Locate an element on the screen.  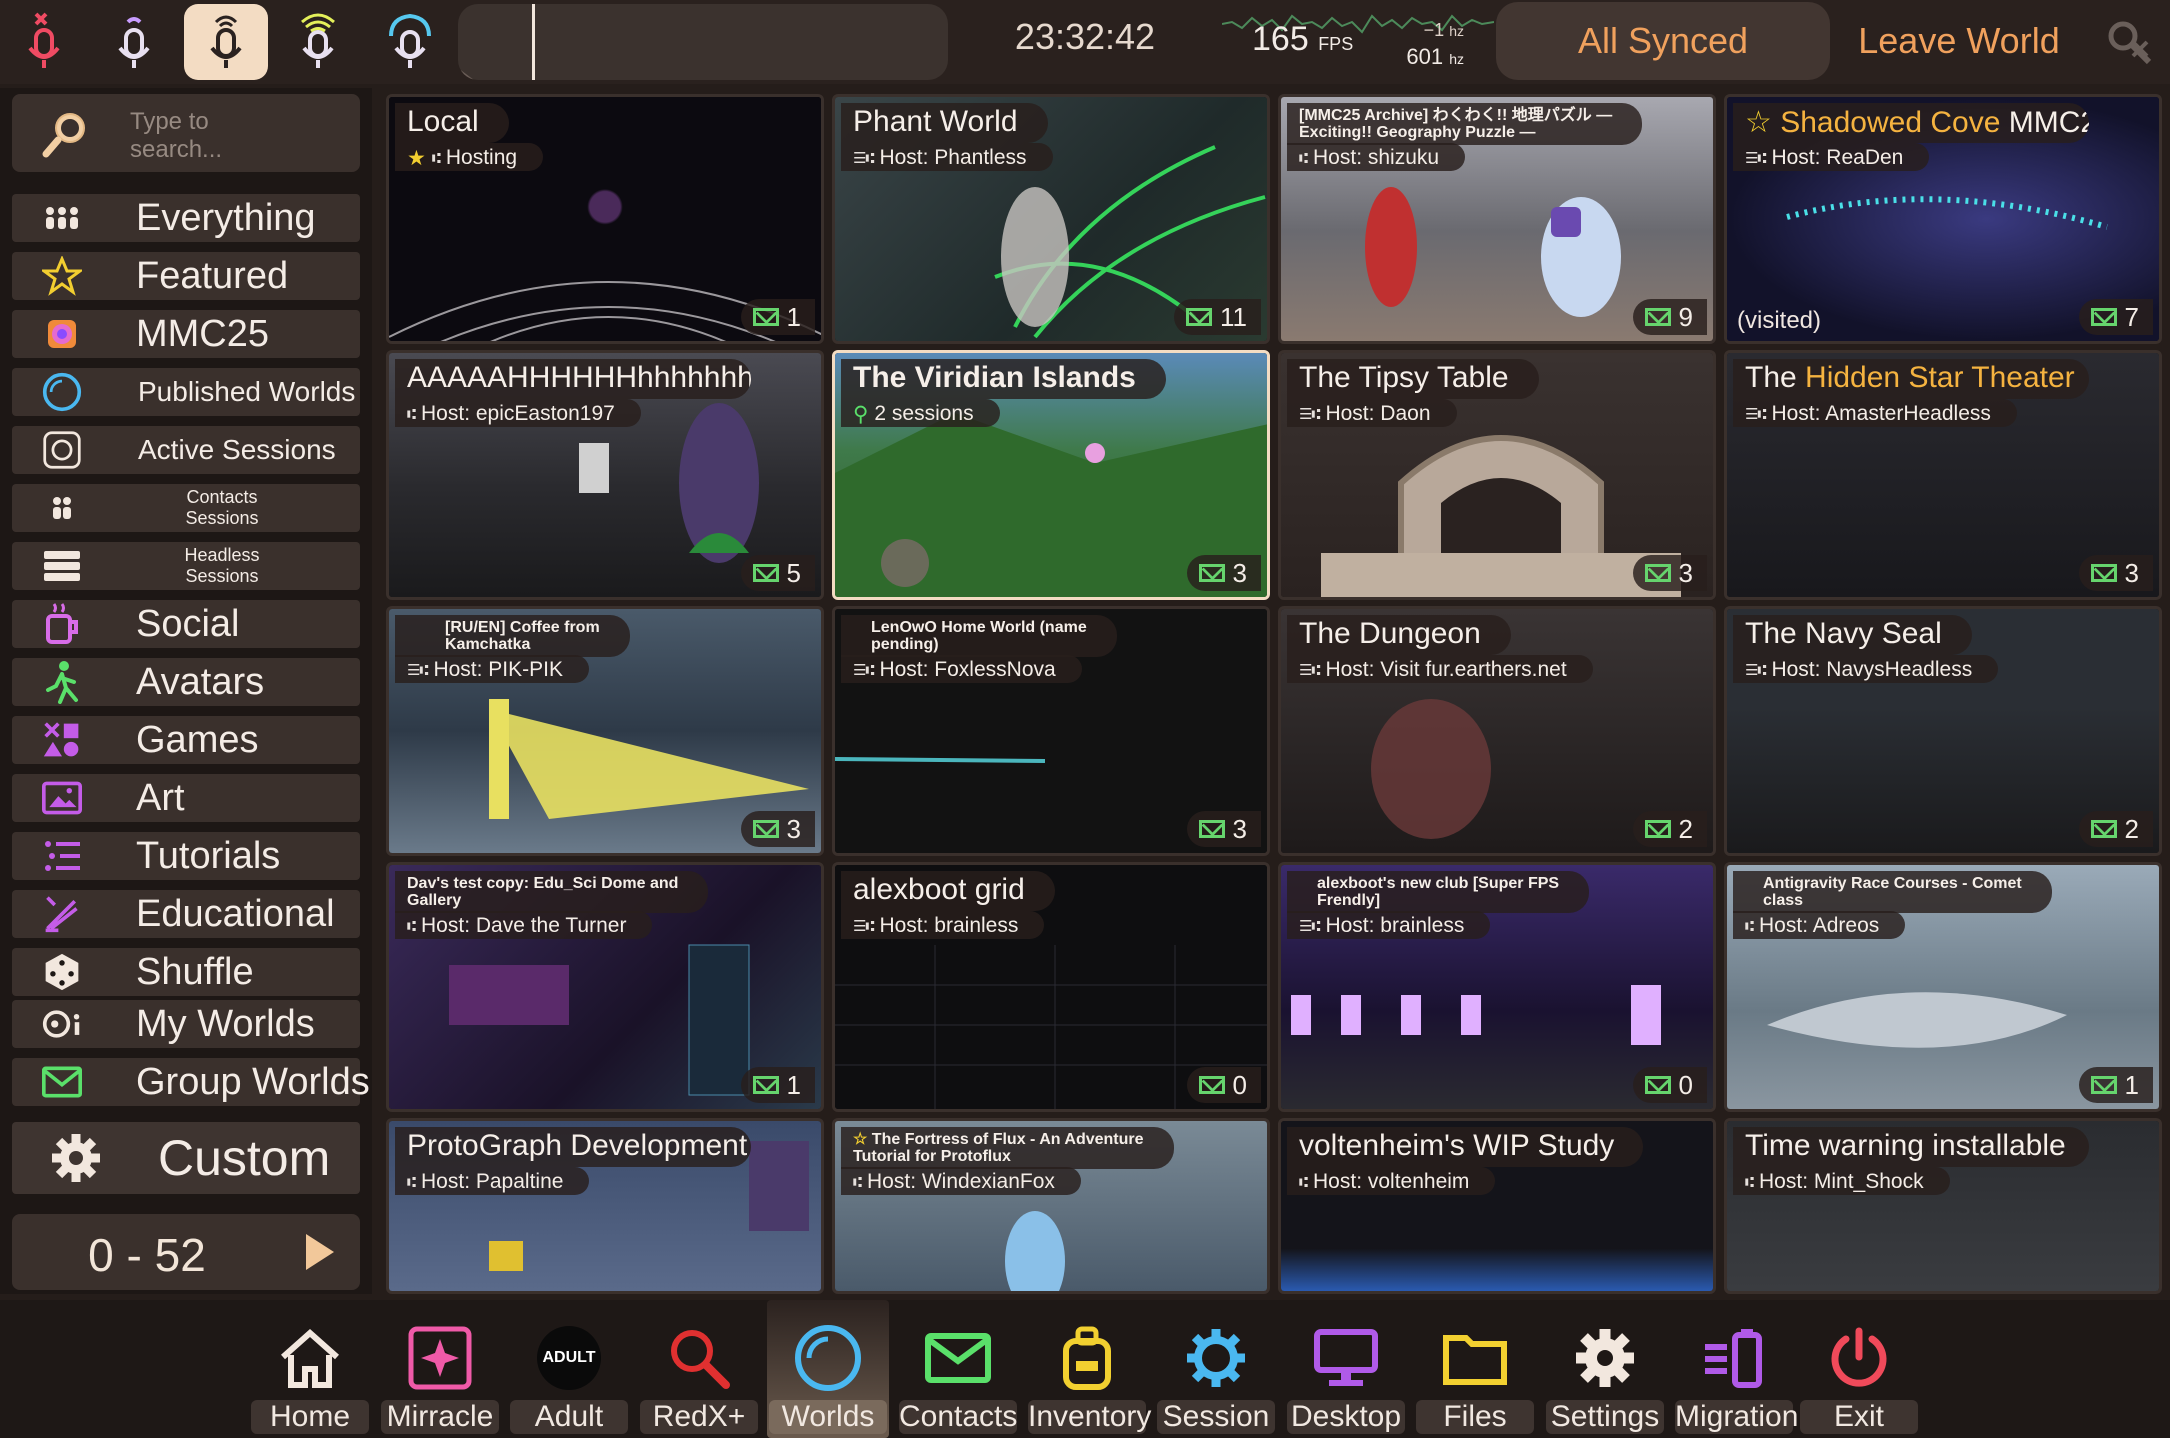
user-count-value: 2 is located at coordinates (2131, 828).